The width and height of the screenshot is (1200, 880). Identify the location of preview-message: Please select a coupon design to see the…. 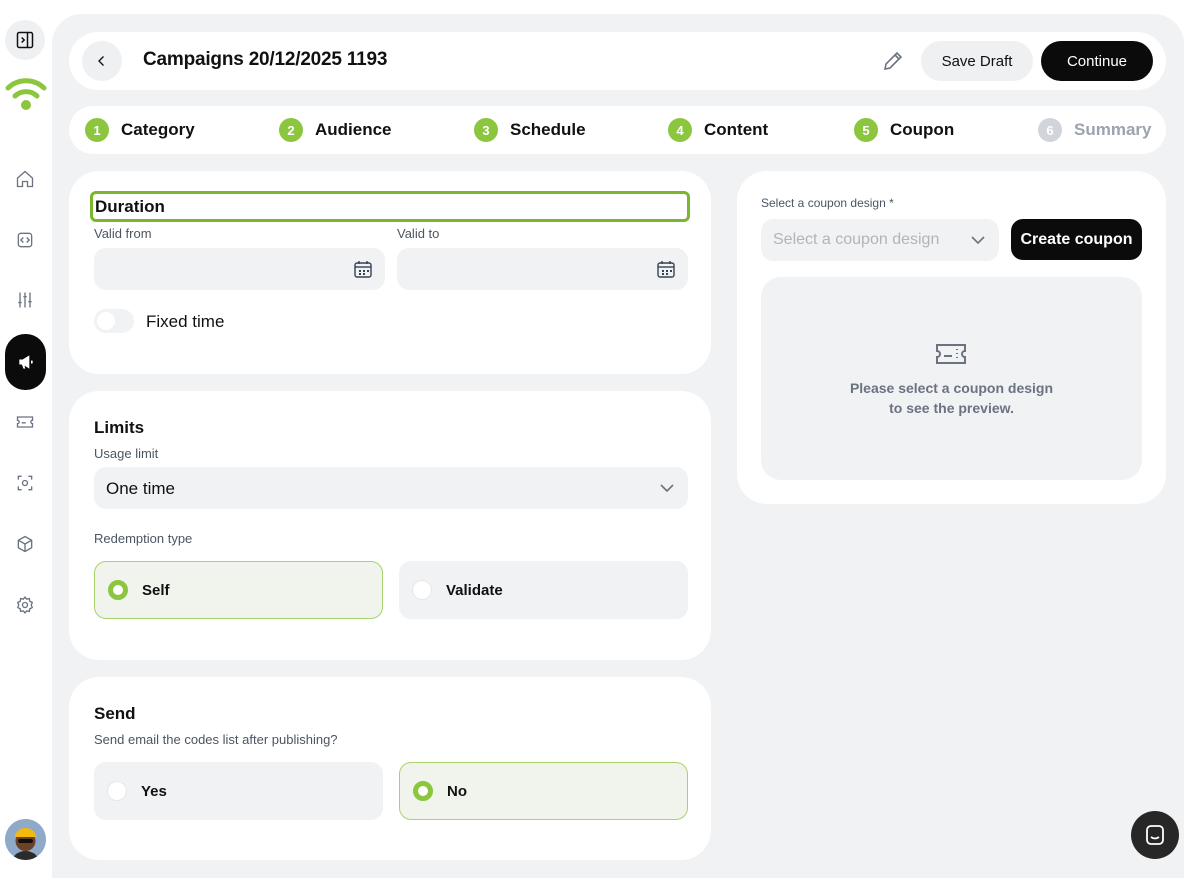
(951, 398).